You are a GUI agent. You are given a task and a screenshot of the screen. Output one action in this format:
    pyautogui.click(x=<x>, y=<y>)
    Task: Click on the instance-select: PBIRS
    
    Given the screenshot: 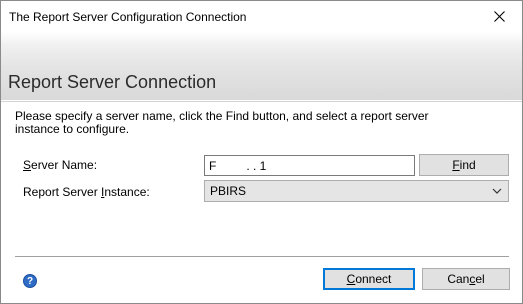 What is the action you would take?
    pyautogui.click(x=356, y=191)
    